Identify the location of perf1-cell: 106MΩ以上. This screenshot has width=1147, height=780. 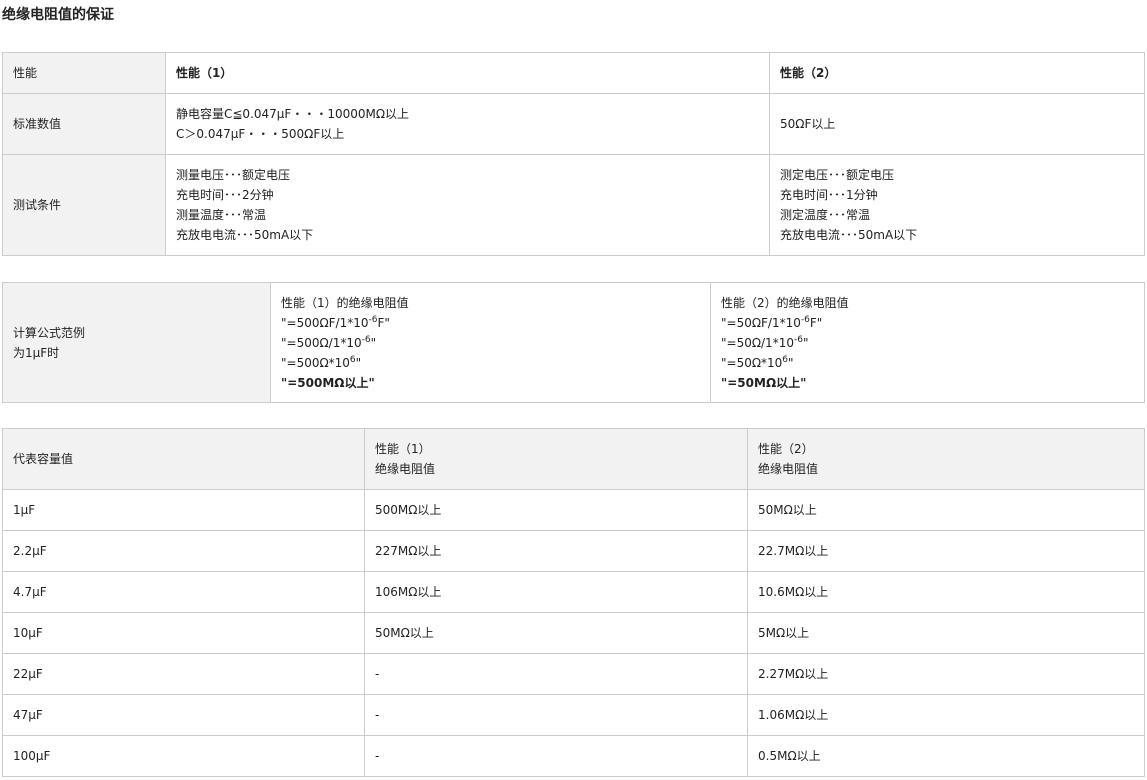
(556, 592).